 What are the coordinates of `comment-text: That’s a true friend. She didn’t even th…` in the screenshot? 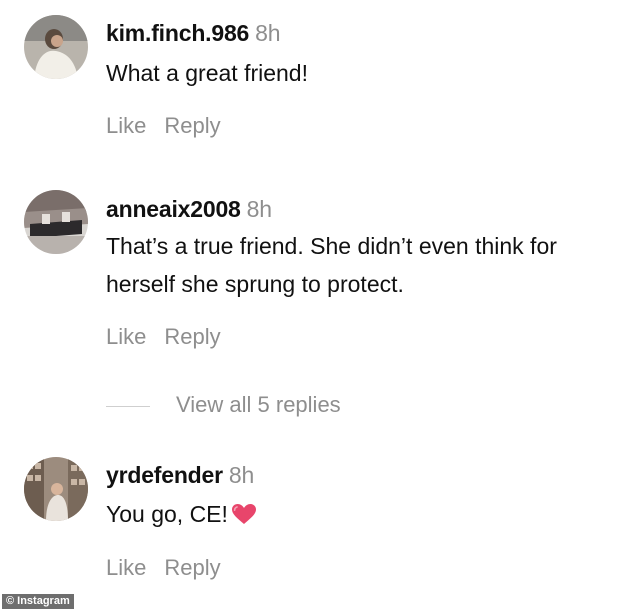 It's located at (331, 265).